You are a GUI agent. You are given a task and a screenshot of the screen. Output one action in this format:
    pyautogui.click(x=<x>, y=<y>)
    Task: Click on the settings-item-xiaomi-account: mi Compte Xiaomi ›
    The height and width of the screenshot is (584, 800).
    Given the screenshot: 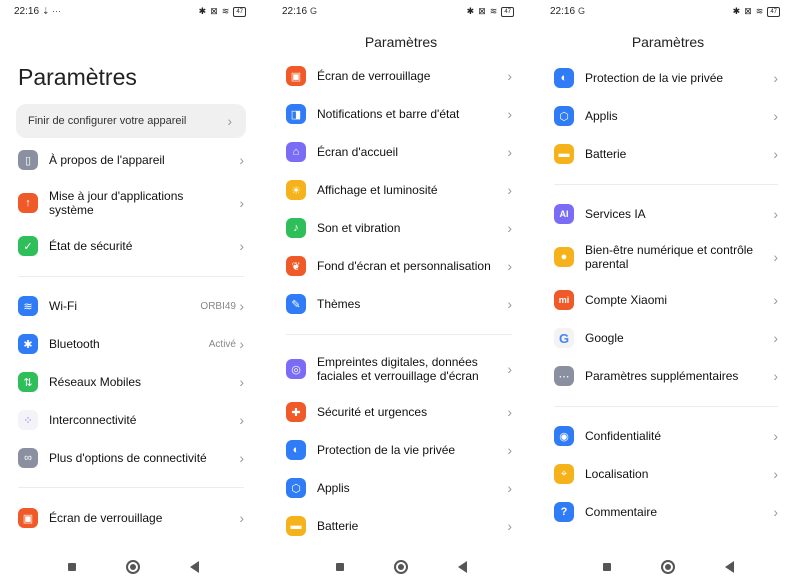 What is the action you would take?
    pyautogui.click(x=666, y=300)
    